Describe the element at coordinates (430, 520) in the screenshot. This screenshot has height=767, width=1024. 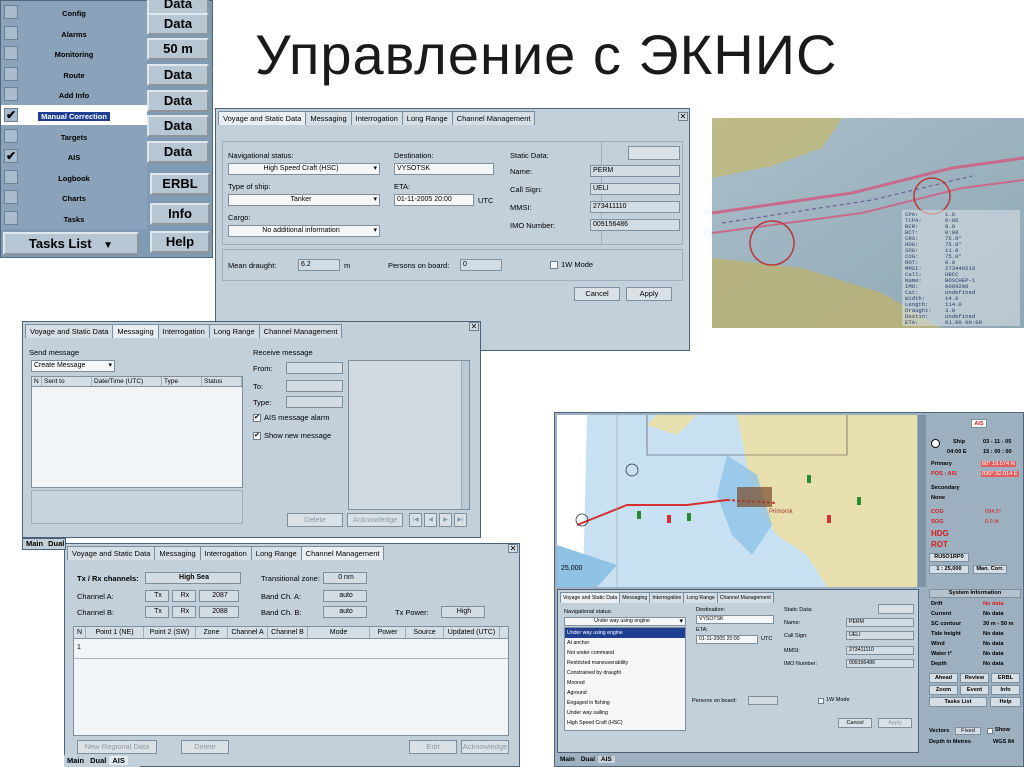
I see `prev-page-icon: ◀` at that location.